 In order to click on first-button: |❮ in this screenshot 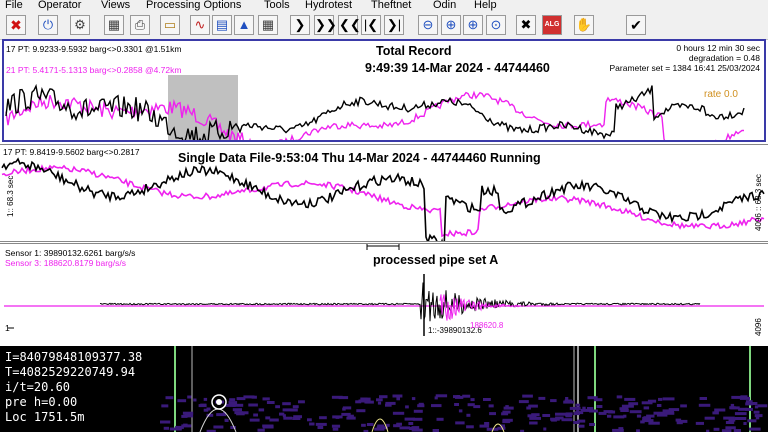, I will do `click(371, 25)`.